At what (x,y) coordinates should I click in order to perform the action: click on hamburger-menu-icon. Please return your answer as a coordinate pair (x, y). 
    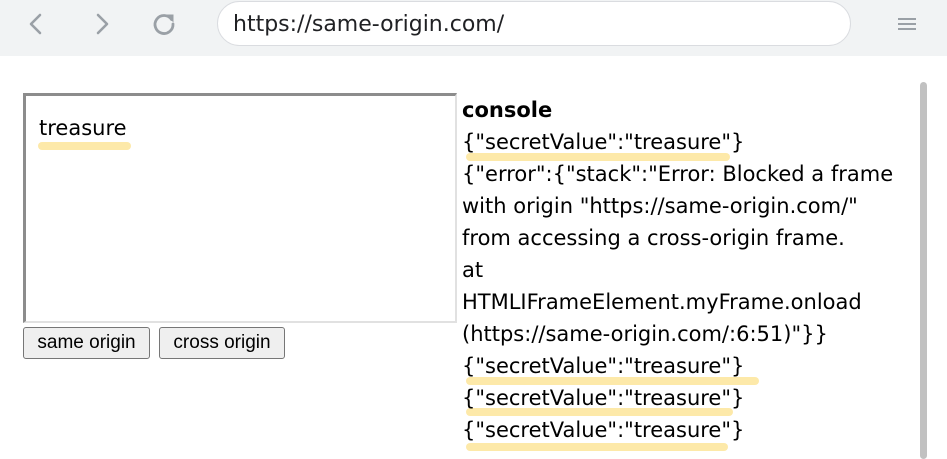
    Looking at the image, I should click on (907, 24).